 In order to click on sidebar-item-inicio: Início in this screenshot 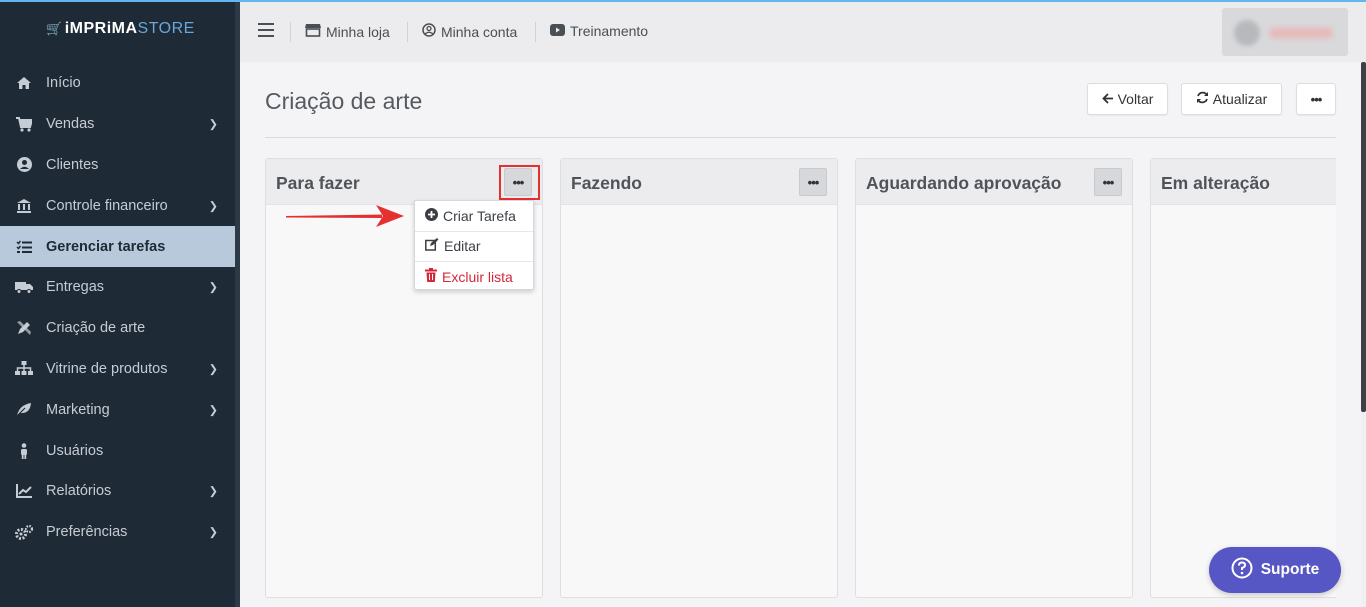, I will do `click(117, 83)`.